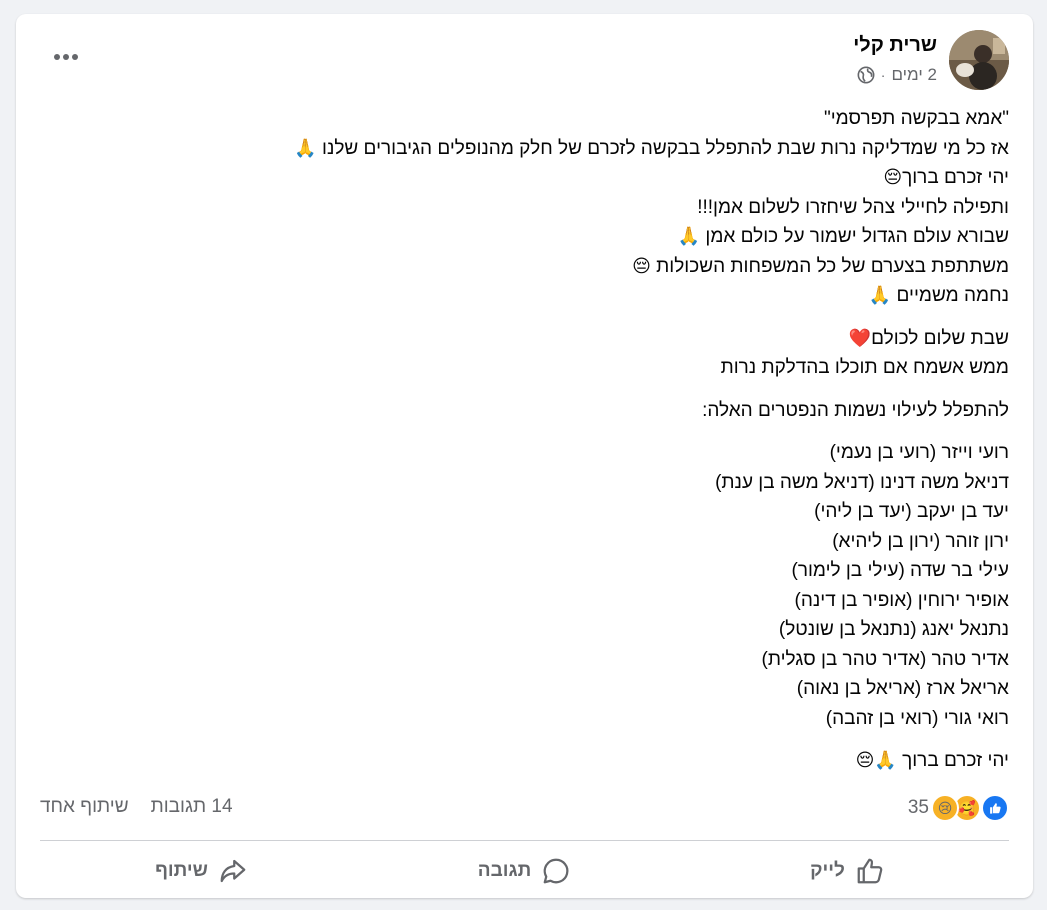  What do you see at coordinates (918, 807) in the screenshot?
I see `reaction-count: 35` at bounding box center [918, 807].